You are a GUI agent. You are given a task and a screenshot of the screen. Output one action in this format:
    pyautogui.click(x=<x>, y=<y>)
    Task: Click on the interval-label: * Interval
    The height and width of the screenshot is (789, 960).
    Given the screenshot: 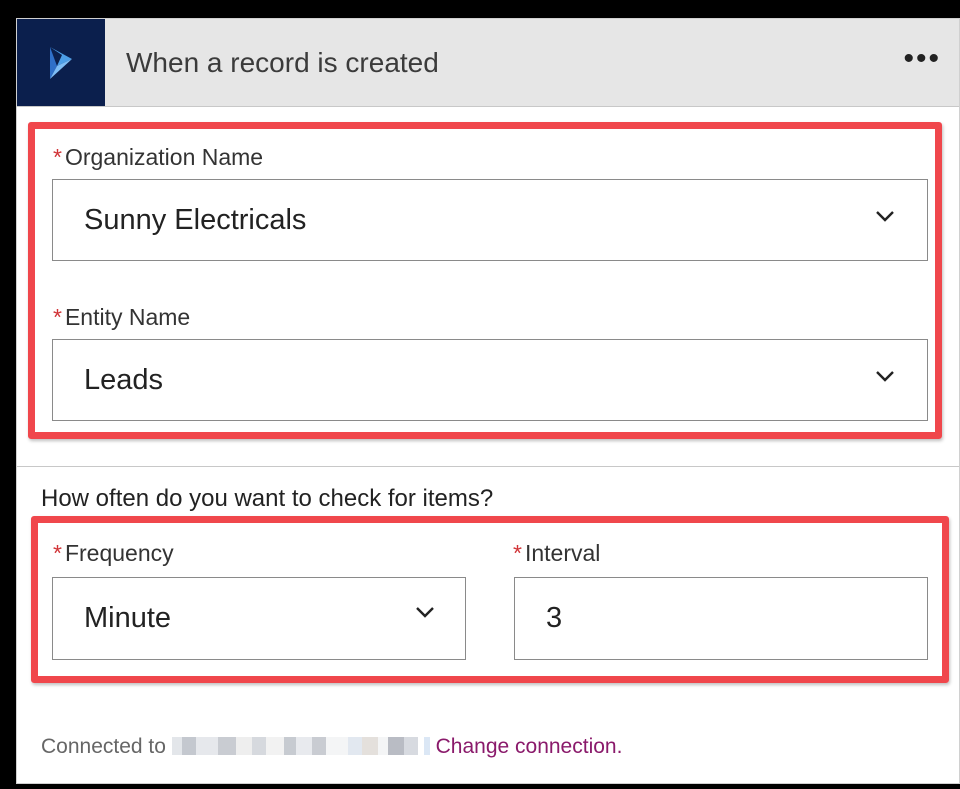 What is the action you would take?
    pyautogui.click(x=557, y=553)
    